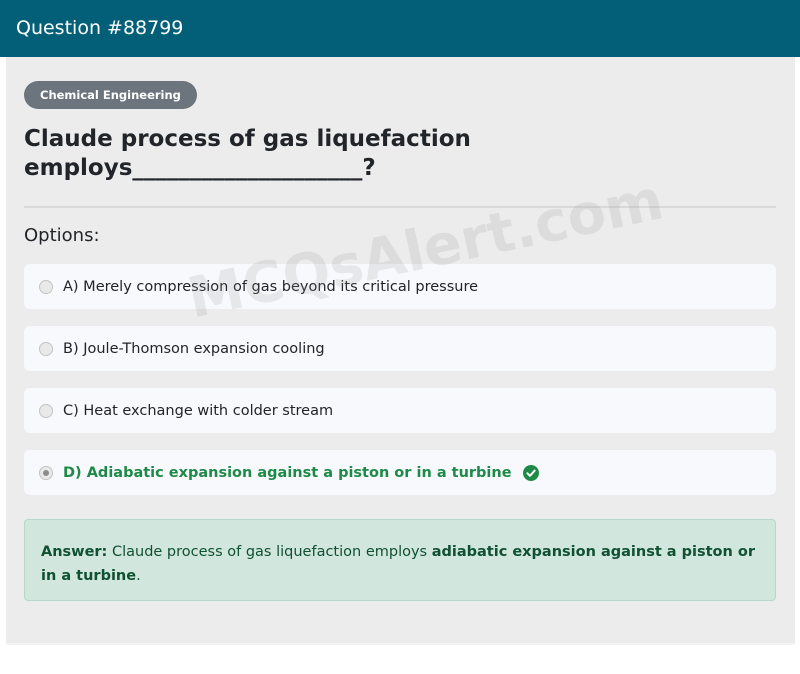  What do you see at coordinates (100, 28) in the screenshot?
I see `question-number-title: Question #88799` at bounding box center [100, 28].